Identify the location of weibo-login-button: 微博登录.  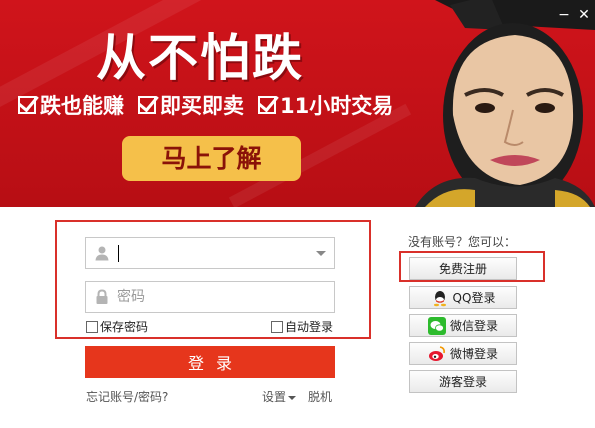
(463, 353).